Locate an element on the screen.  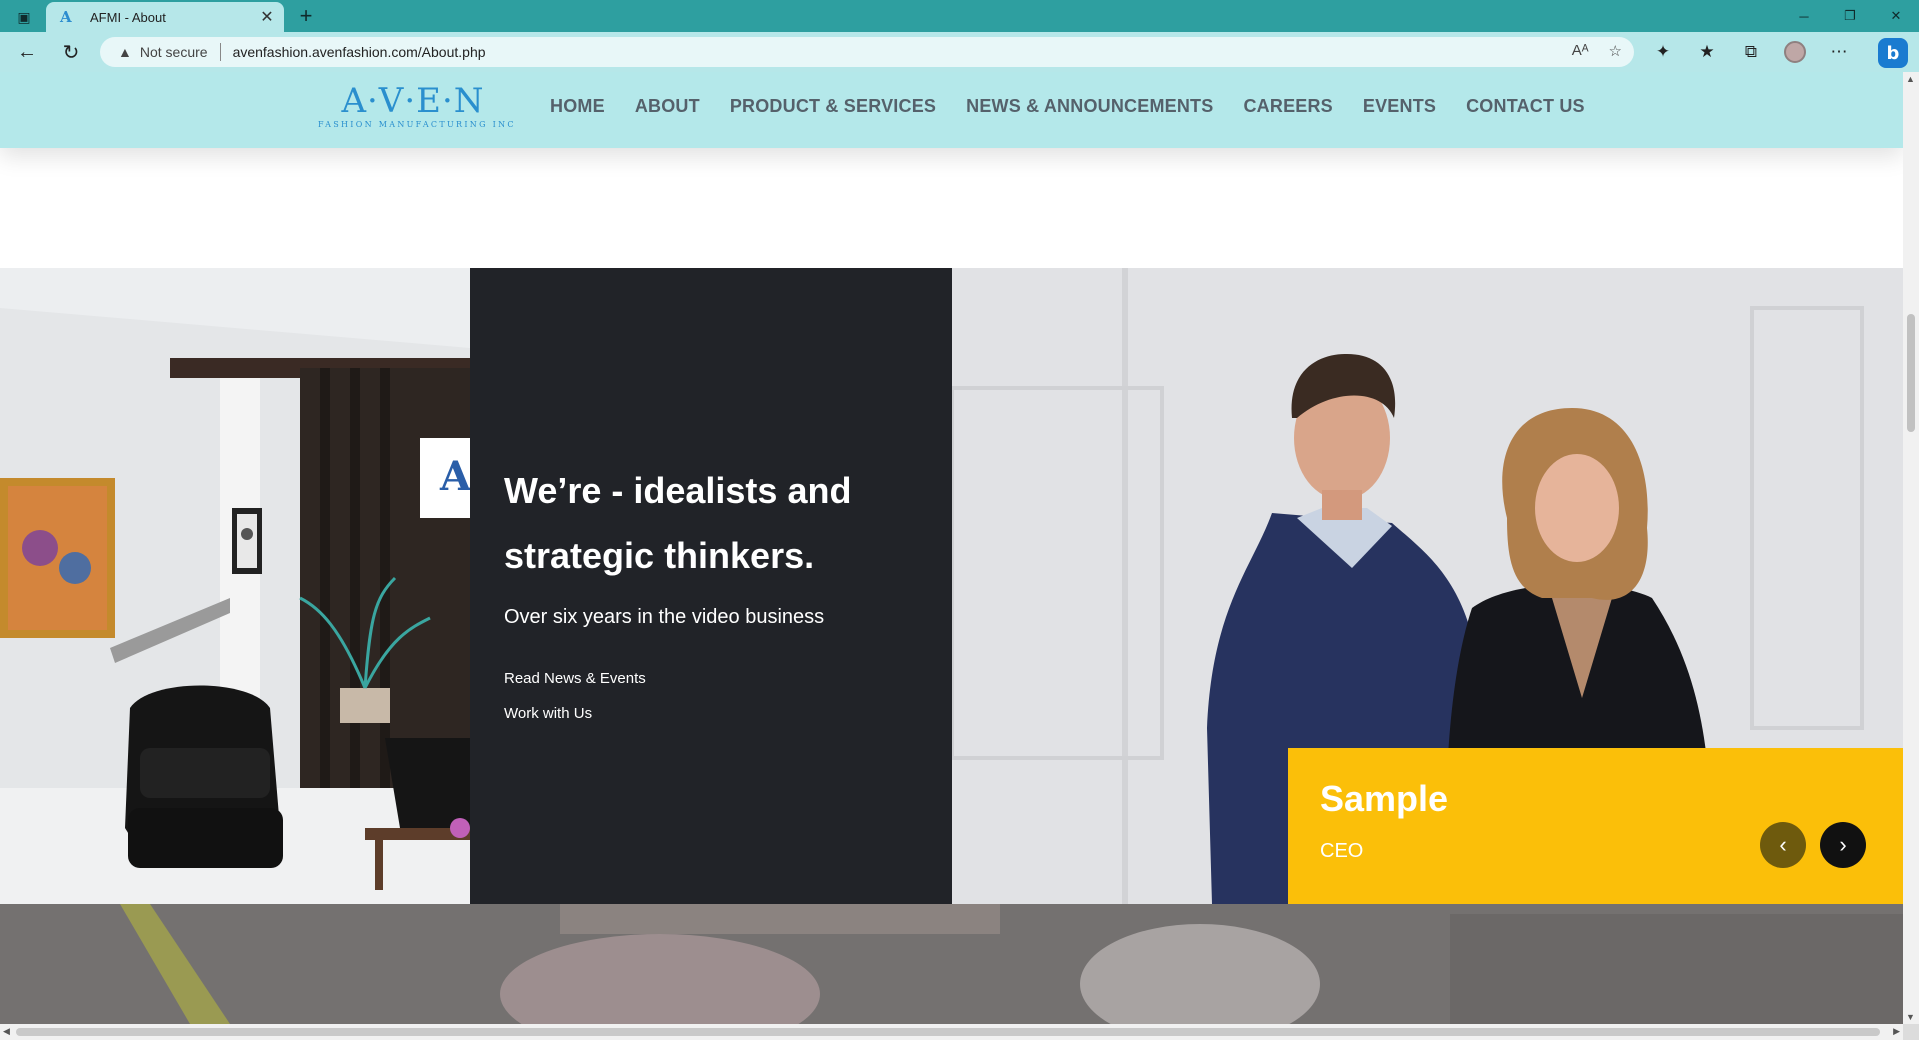
refresh-icon: ↻ is located at coordinates (71, 52).